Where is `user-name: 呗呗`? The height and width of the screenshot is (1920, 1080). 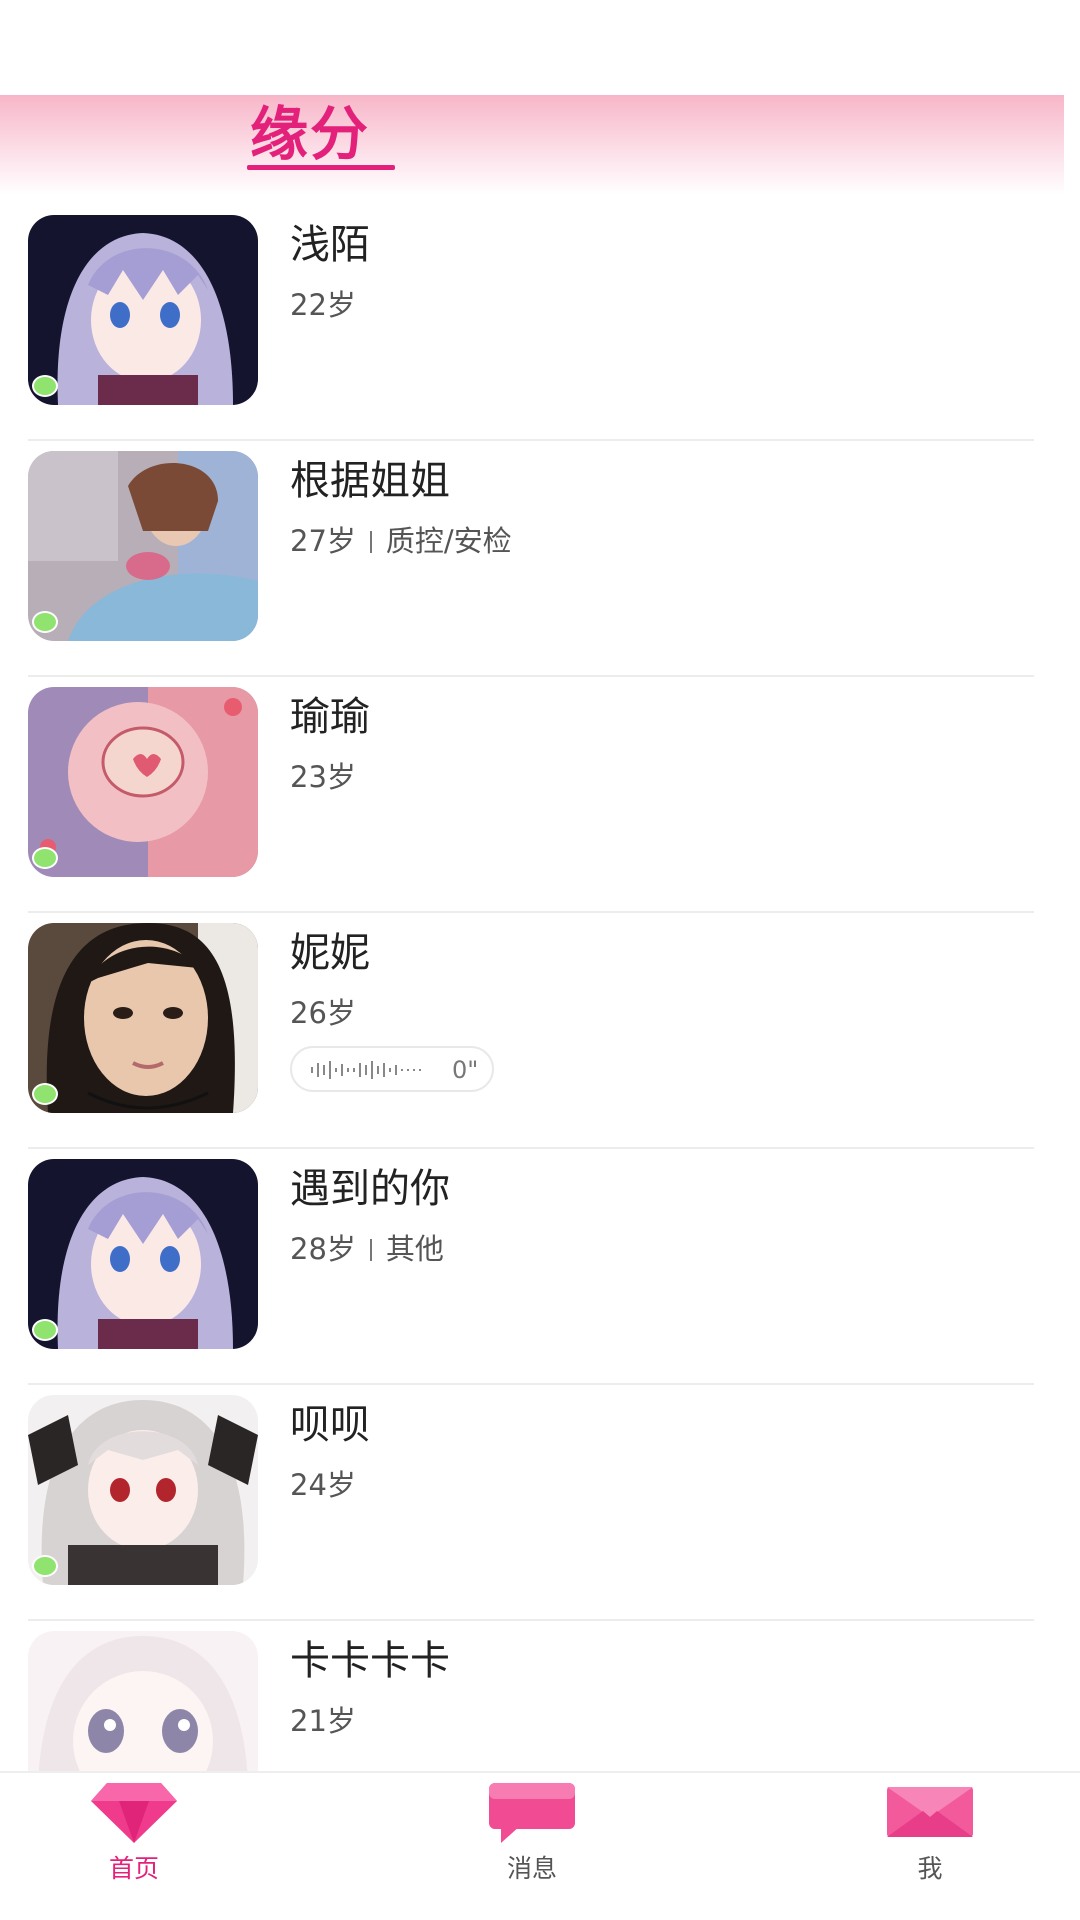 user-name: 呗呗 is located at coordinates (330, 1425).